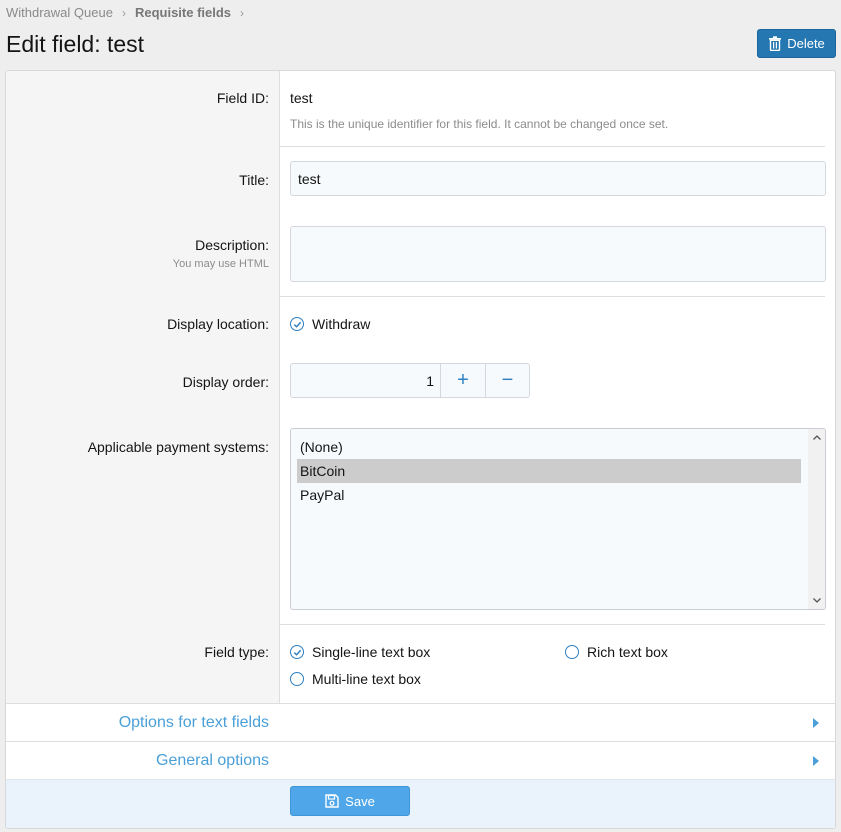 The width and height of the screenshot is (841, 832). What do you see at coordinates (549, 447) in the screenshot?
I see `list-item: (None)` at bounding box center [549, 447].